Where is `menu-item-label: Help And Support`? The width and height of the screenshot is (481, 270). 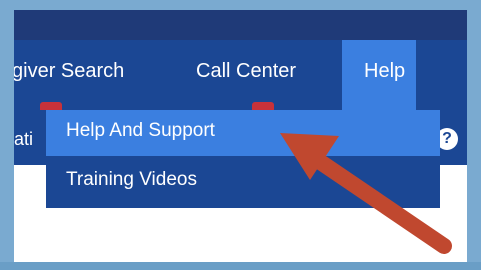 menu-item-label: Help And Support is located at coordinates (140, 130).